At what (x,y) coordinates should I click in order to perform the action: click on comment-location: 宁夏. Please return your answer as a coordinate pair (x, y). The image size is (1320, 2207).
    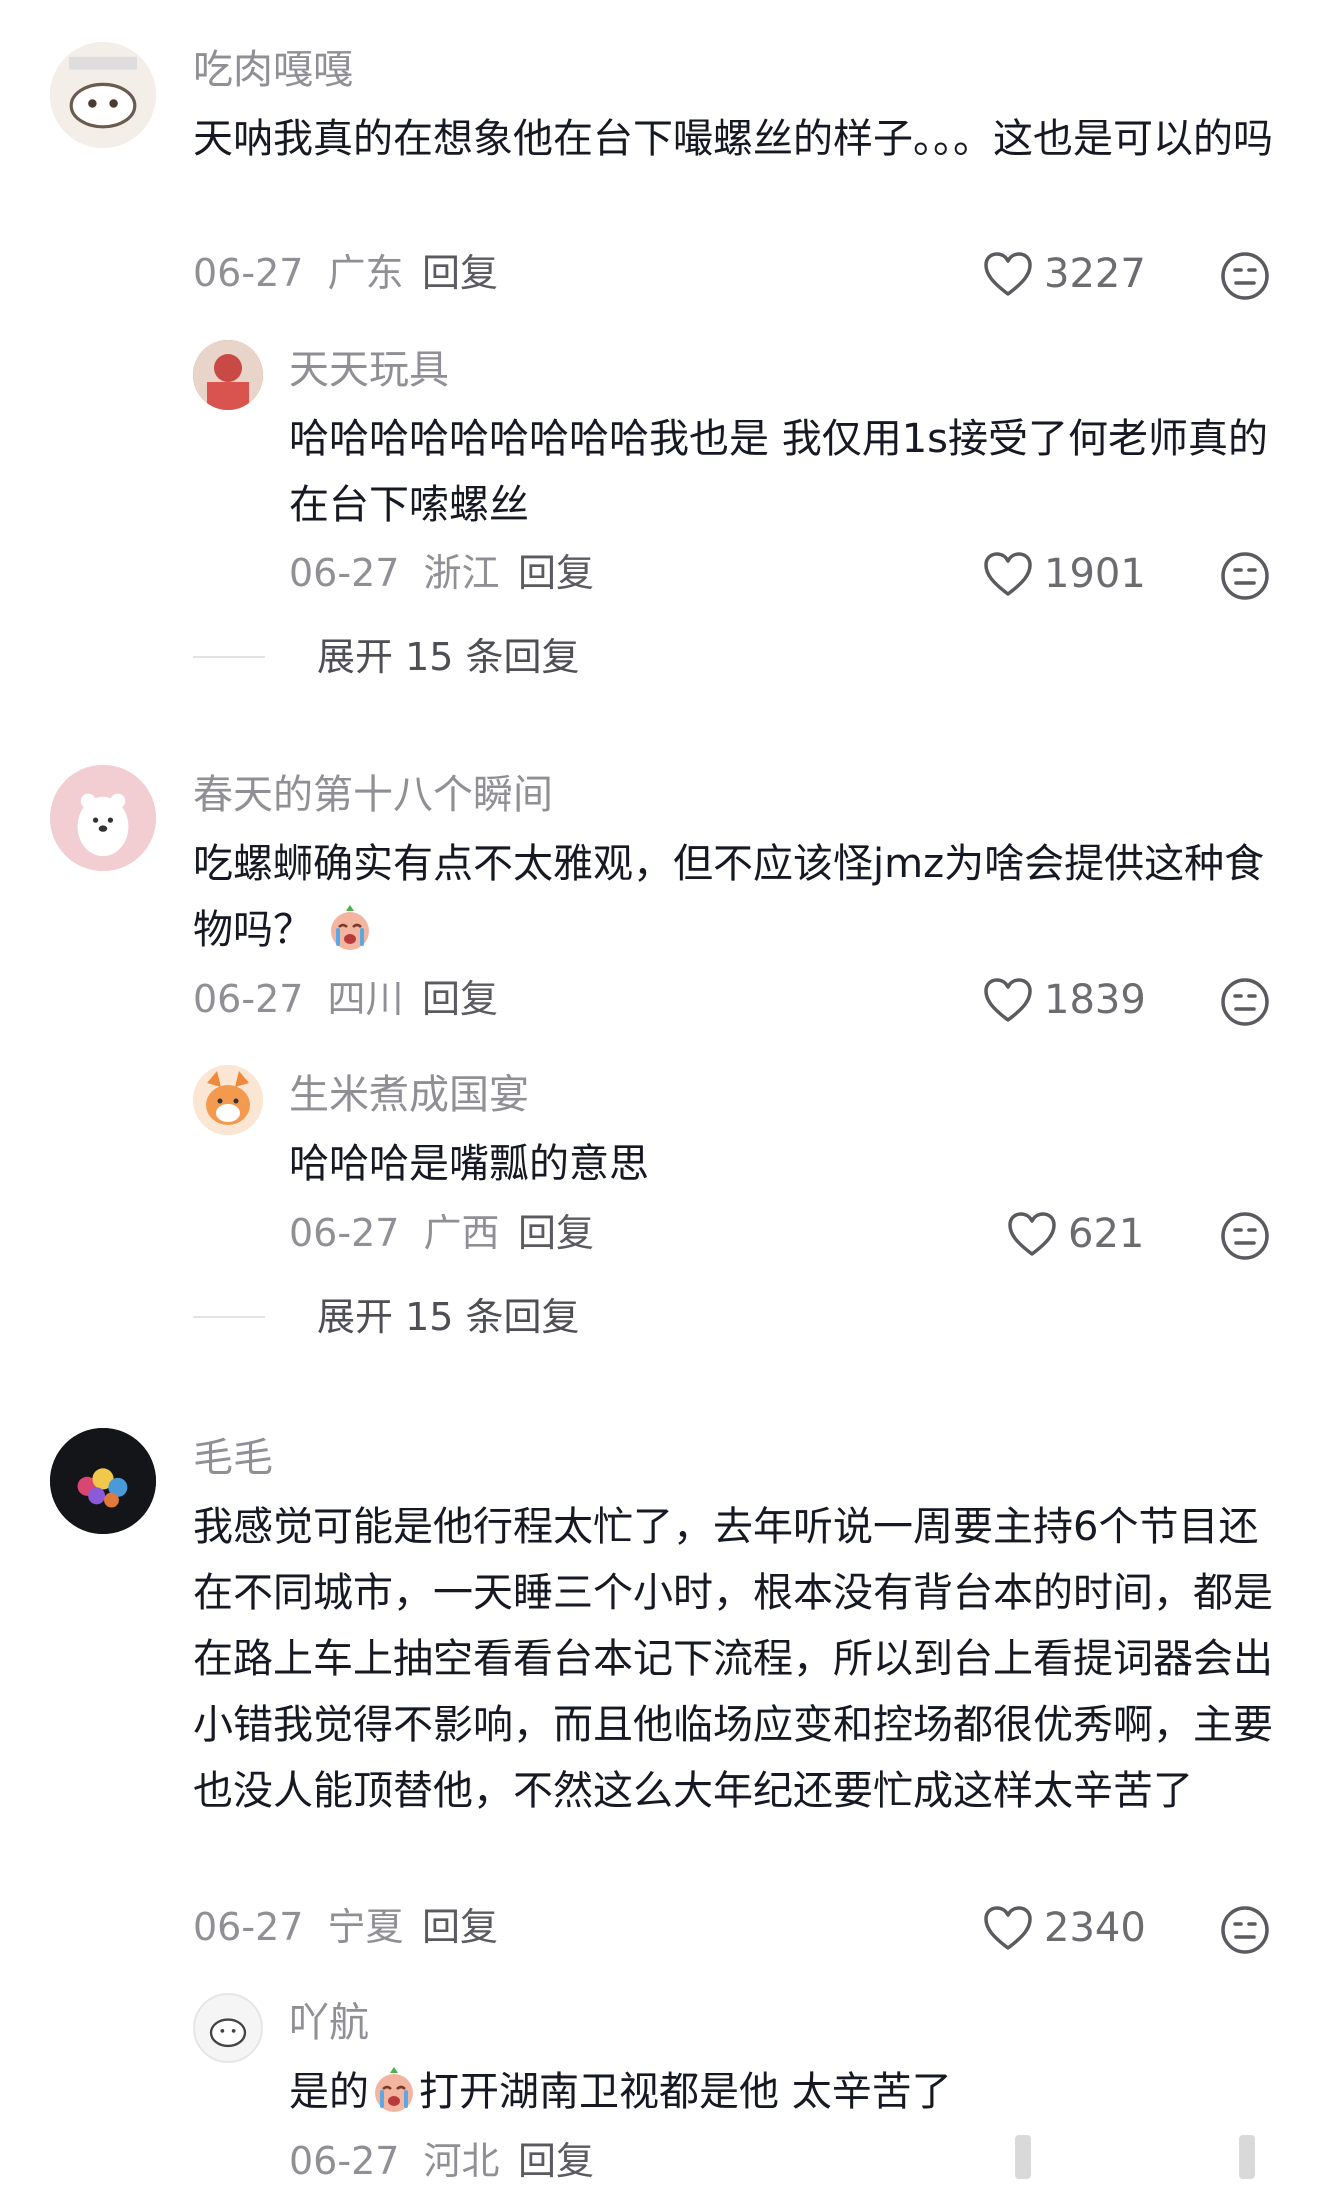
    Looking at the image, I should click on (365, 1927).